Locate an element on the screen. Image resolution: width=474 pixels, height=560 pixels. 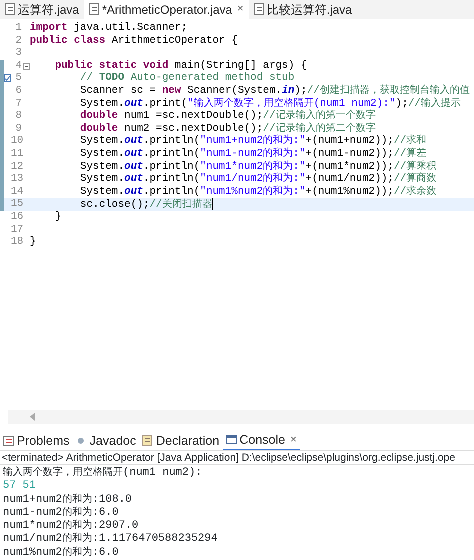
code-line: System.out.print("输入两个数字，用空格隔开(num1 num2):");//输入提示 is located at coordinates (270, 104).